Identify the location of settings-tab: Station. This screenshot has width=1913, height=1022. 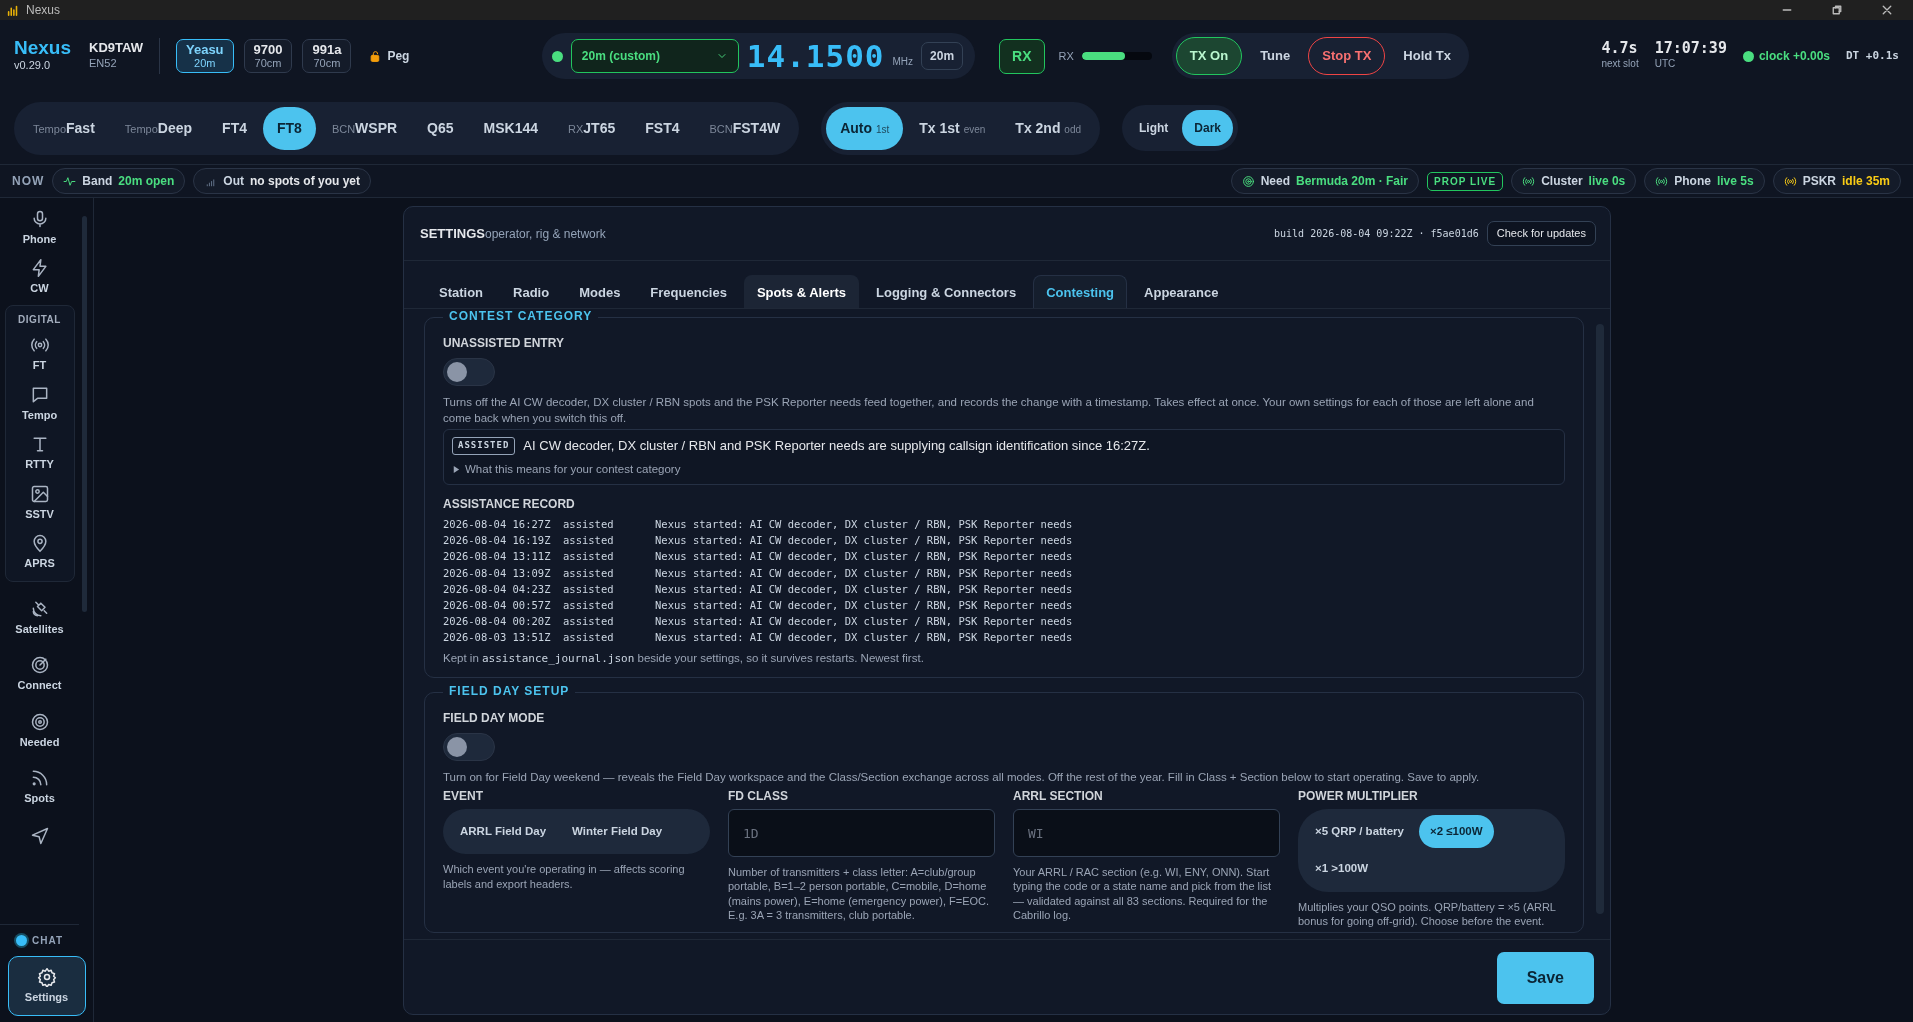
(461, 291).